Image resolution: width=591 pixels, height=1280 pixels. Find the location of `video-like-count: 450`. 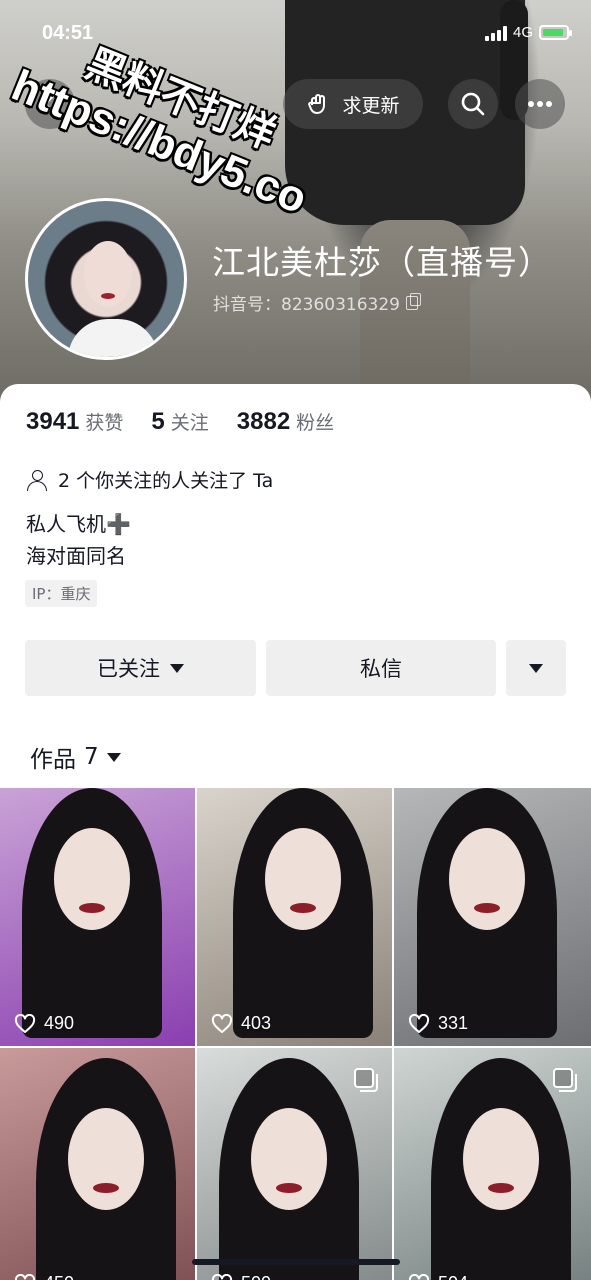

video-like-count: 450 is located at coordinates (44, 1276).